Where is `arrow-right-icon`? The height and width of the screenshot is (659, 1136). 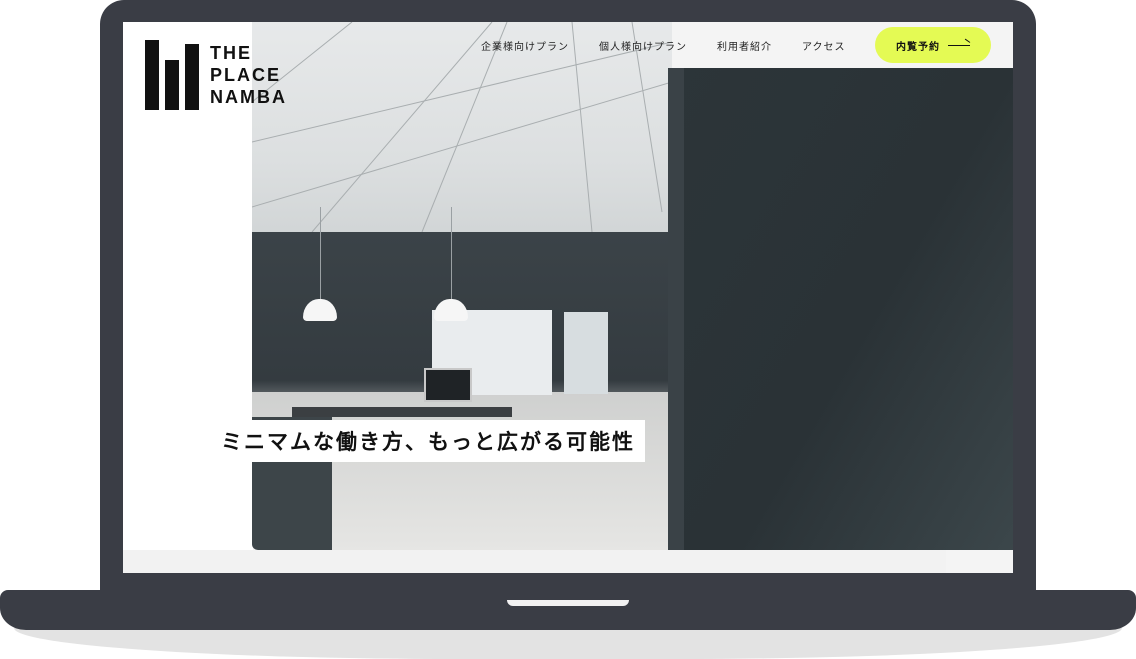
arrow-right-icon is located at coordinates (959, 45).